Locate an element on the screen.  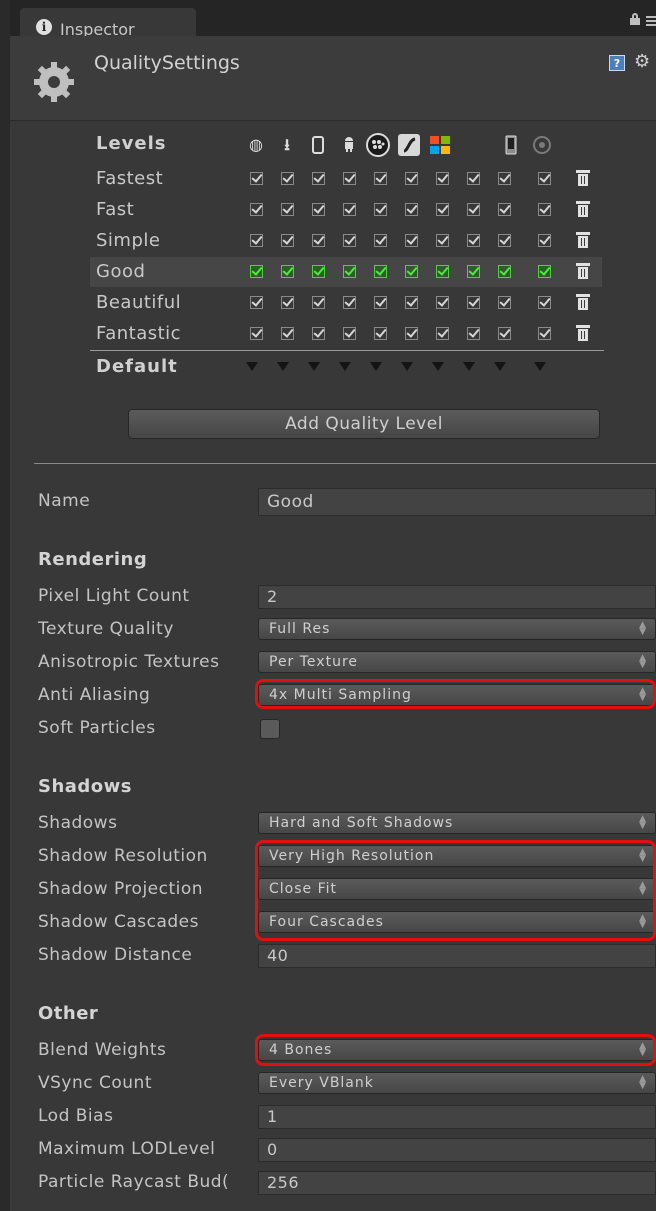
maximum-lod-level-field: 0 is located at coordinates (457, 1150).